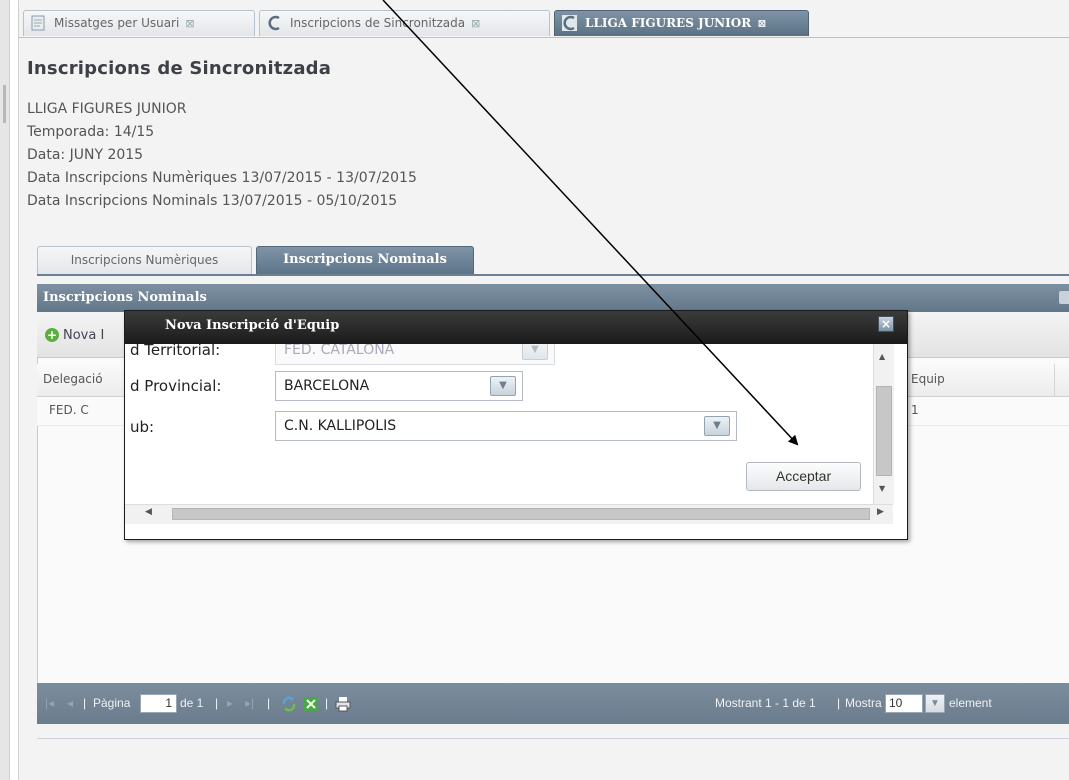  Describe the element at coordinates (175, 351) in the screenshot. I see `territorial-label: d Territorial:` at that location.